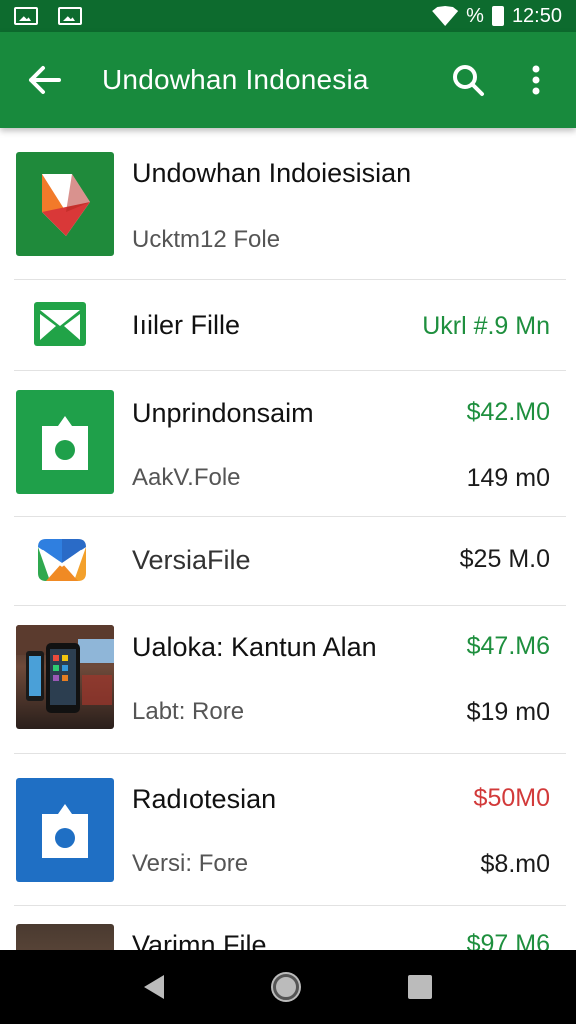 This screenshot has width=576, height=1024. I want to click on list-item: Undowhan Indoiesisian Ucktm12 Fole, so click(290, 204).